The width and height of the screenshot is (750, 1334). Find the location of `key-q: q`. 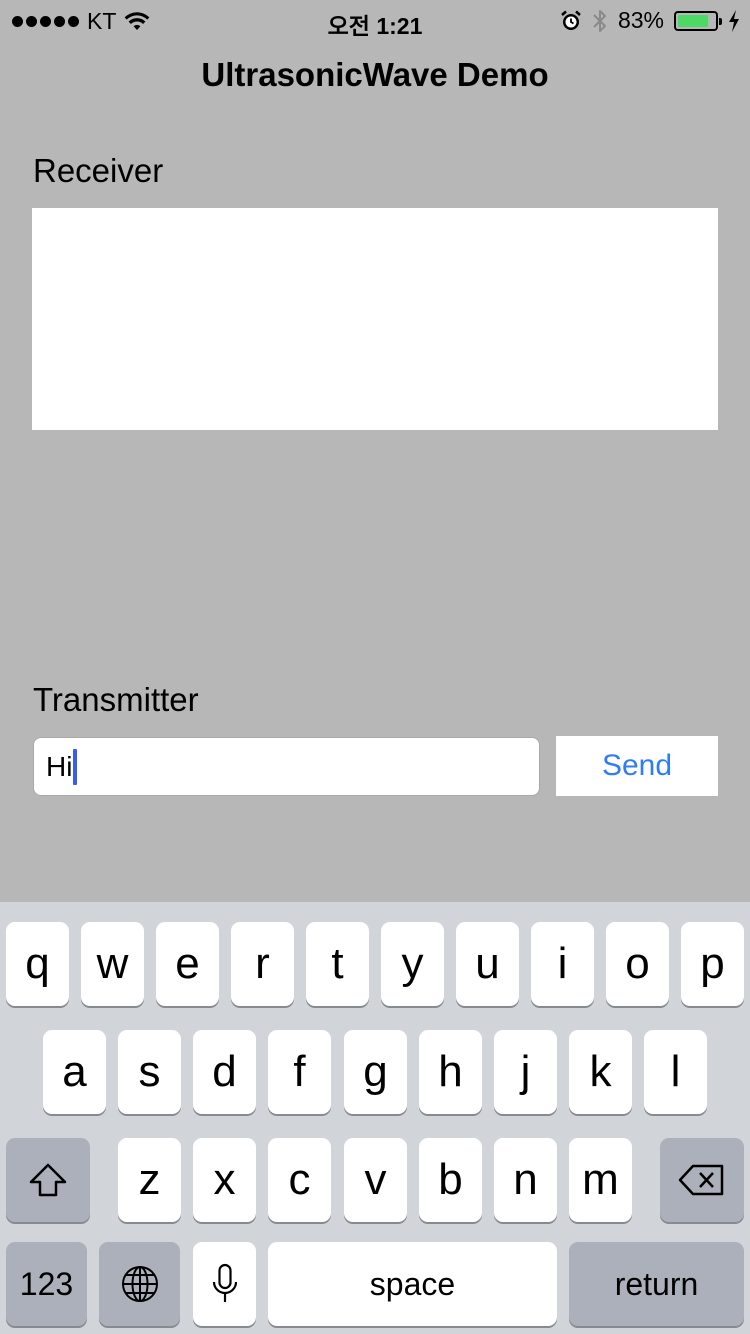

key-q: q is located at coordinates (37, 964).